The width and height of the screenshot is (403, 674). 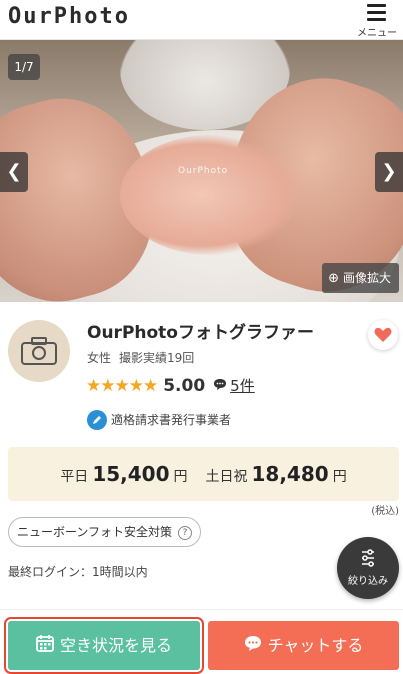 What do you see at coordinates (157, 358) in the screenshot?
I see `shoot-record: 撮影実績19回` at bounding box center [157, 358].